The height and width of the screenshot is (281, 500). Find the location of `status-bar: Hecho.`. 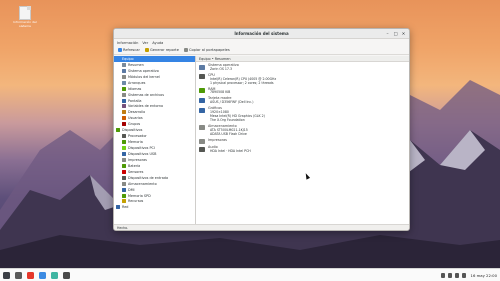

status-bar: Hecho. is located at coordinates (261, 227).